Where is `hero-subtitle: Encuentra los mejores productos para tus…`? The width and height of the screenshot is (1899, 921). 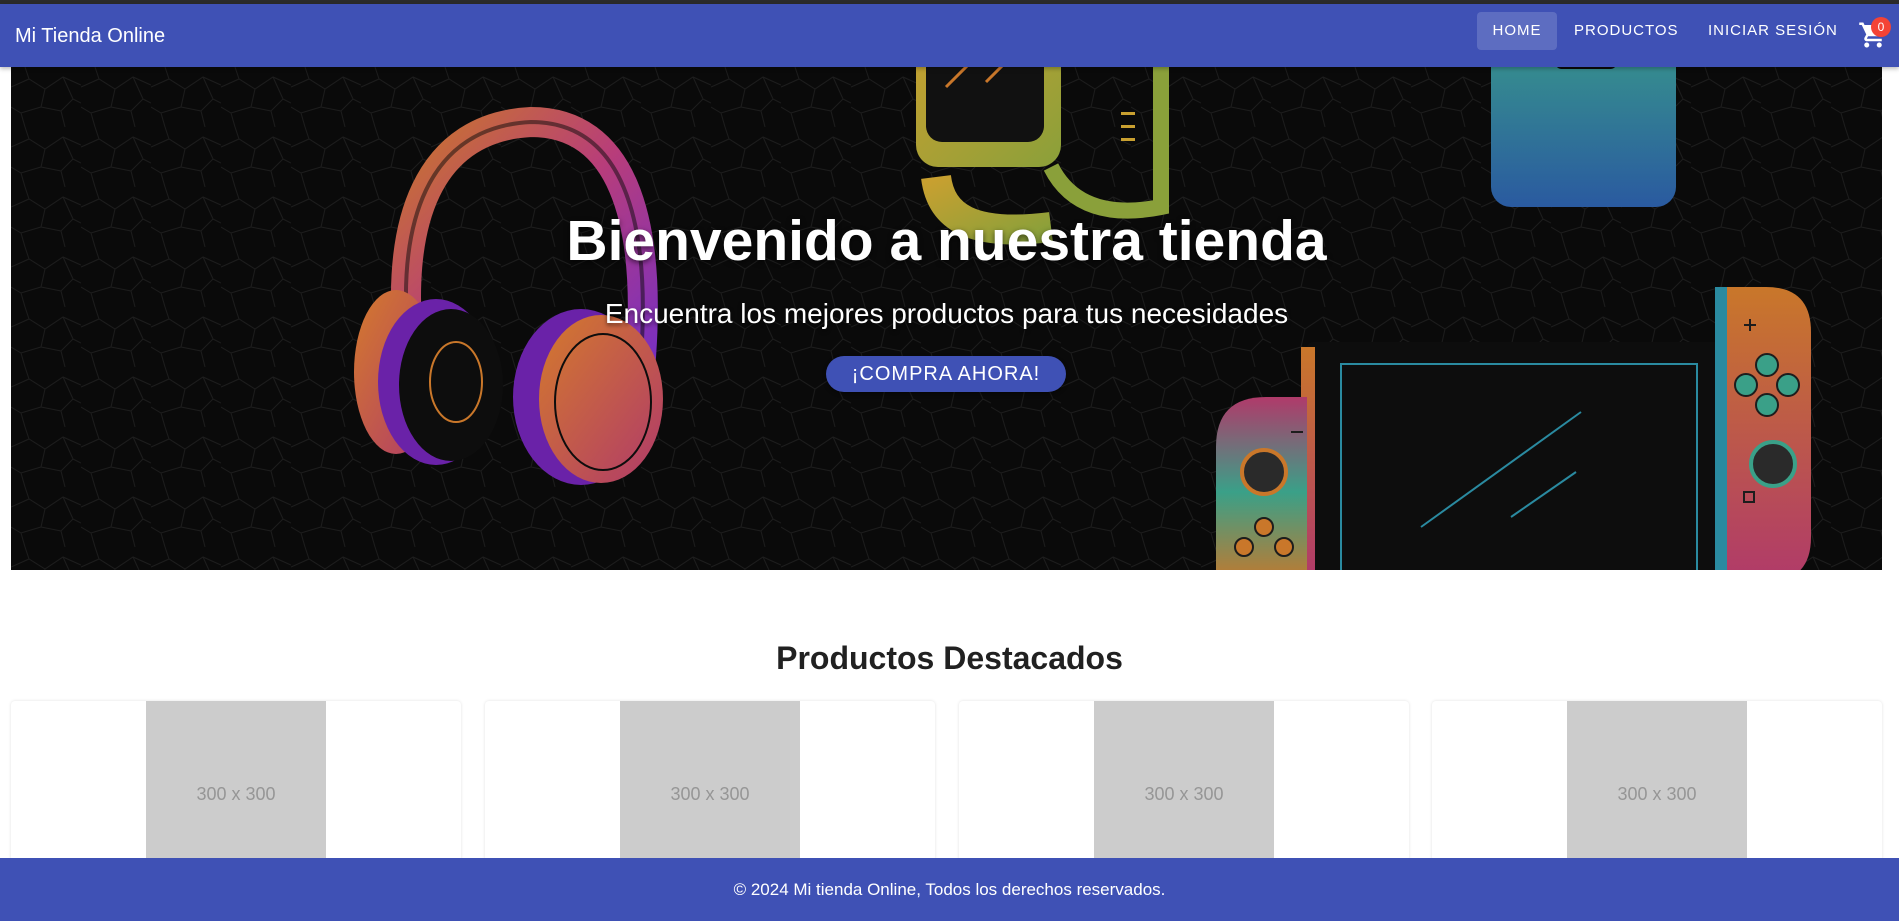 hero-subtitle: Encuentra los mejores productos para tus… is located at coordinates (946, 313).